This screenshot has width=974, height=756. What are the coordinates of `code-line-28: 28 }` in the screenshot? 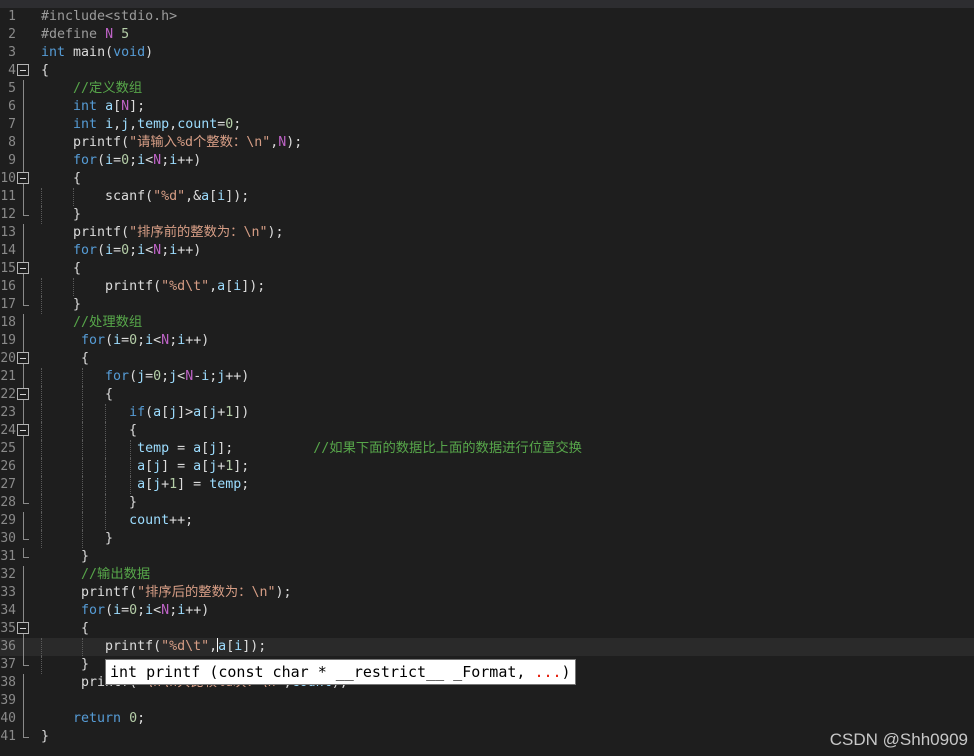 It's located at (487, 503).